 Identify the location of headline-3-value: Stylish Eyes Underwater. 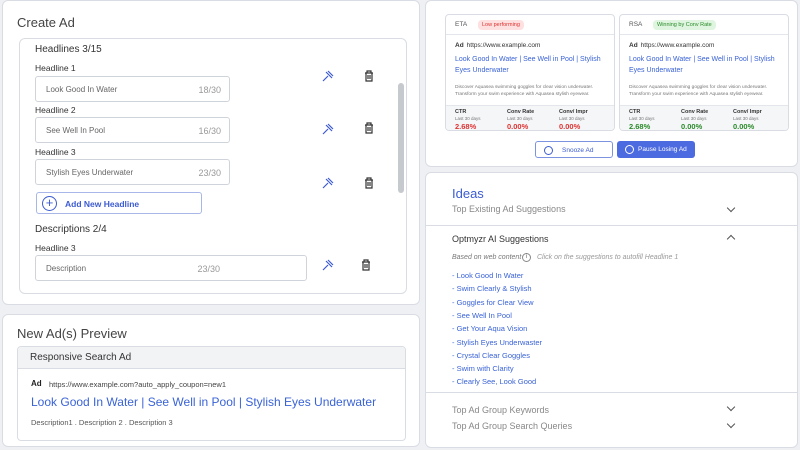
(90, 172).